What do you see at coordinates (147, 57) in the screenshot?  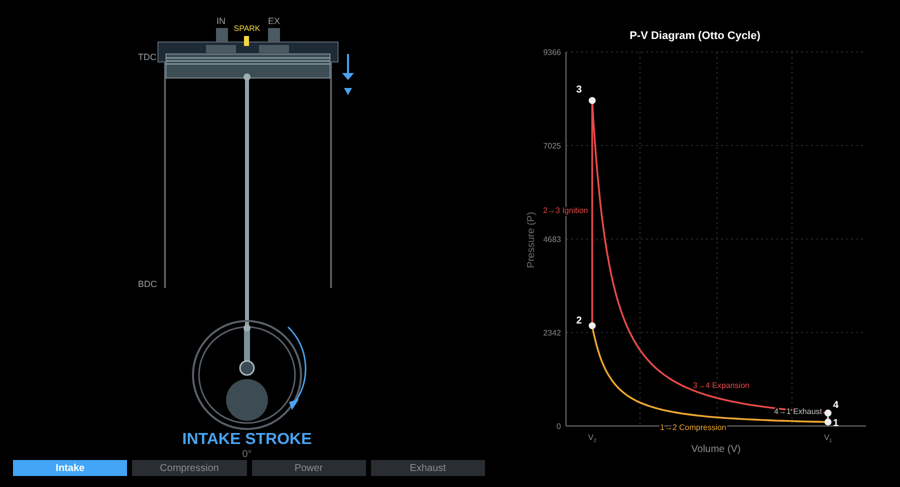 I see `tdc-label: TDC` at bounding box center [147, 57].